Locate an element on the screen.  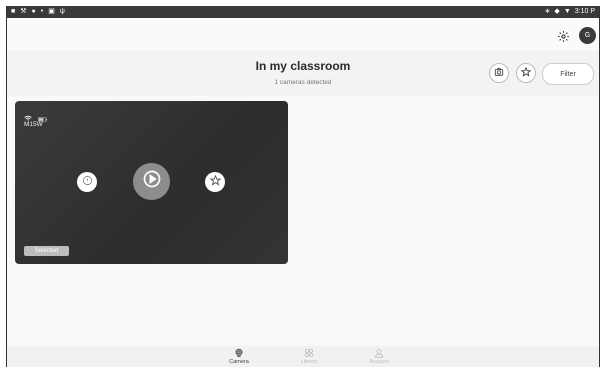
page-title: In my classroom is located at coordinates (303, 66).